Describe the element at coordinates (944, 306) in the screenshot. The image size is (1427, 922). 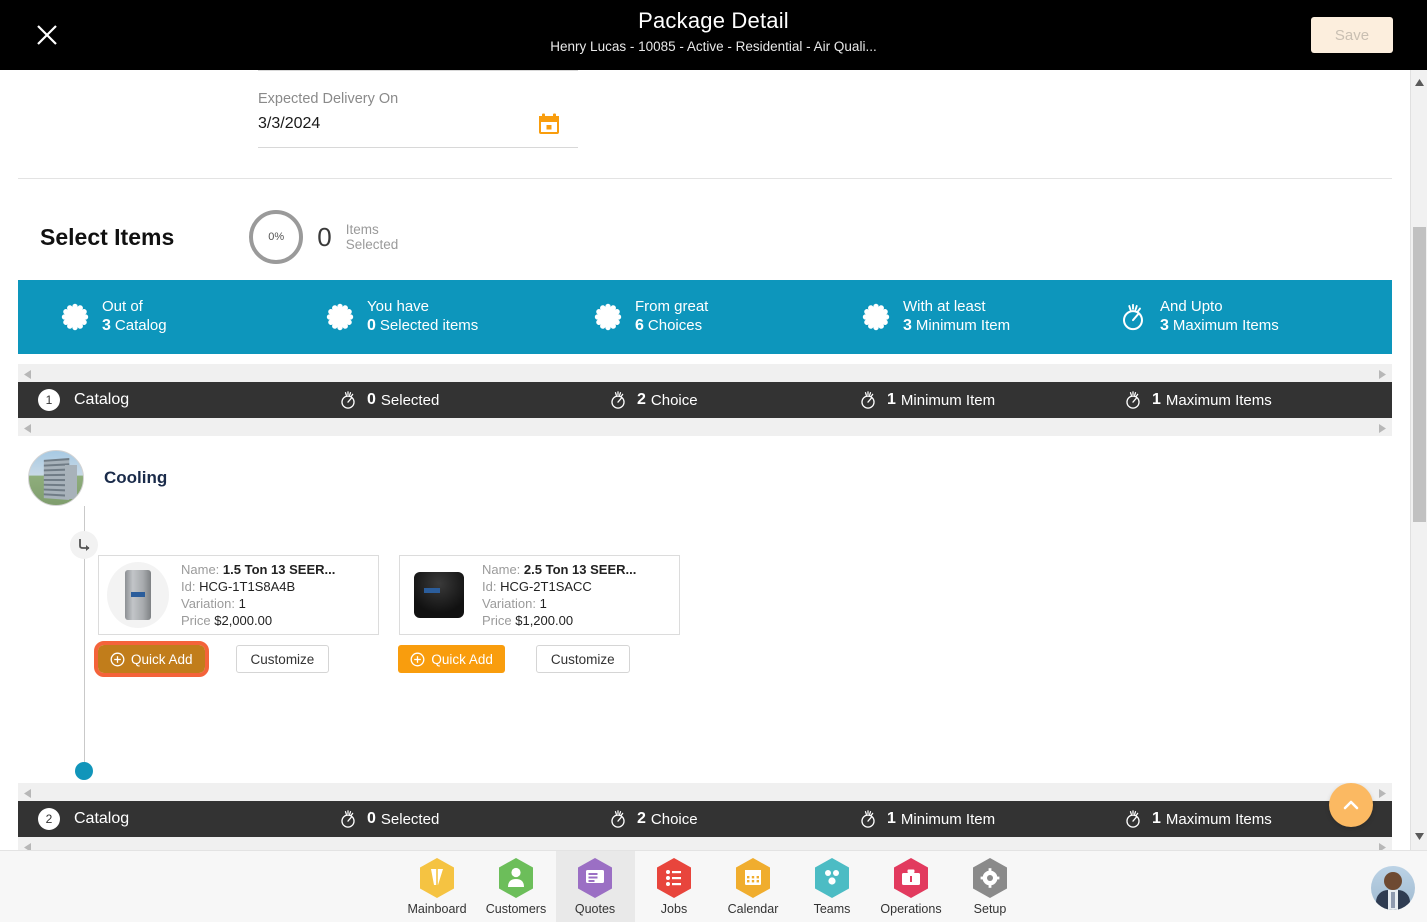
I see `summary-cell-top: With at least` at that location.